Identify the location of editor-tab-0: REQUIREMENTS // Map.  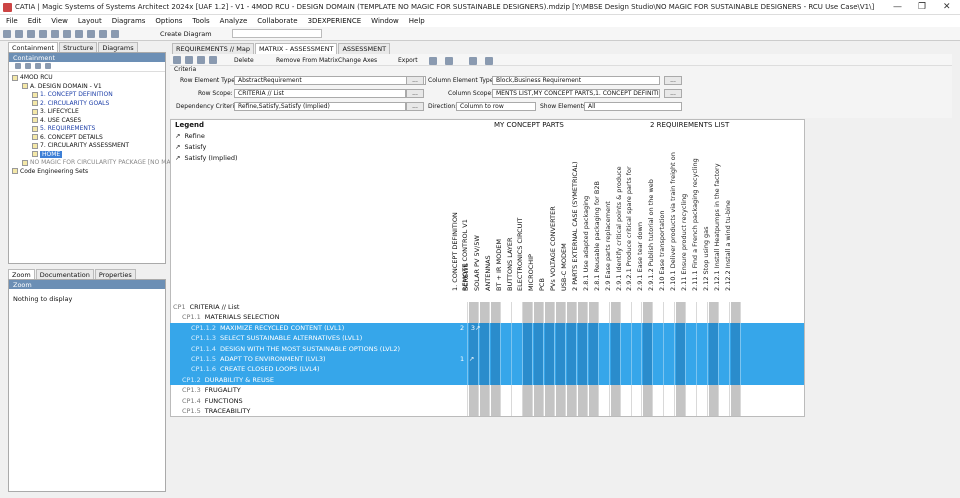
(213, 48).